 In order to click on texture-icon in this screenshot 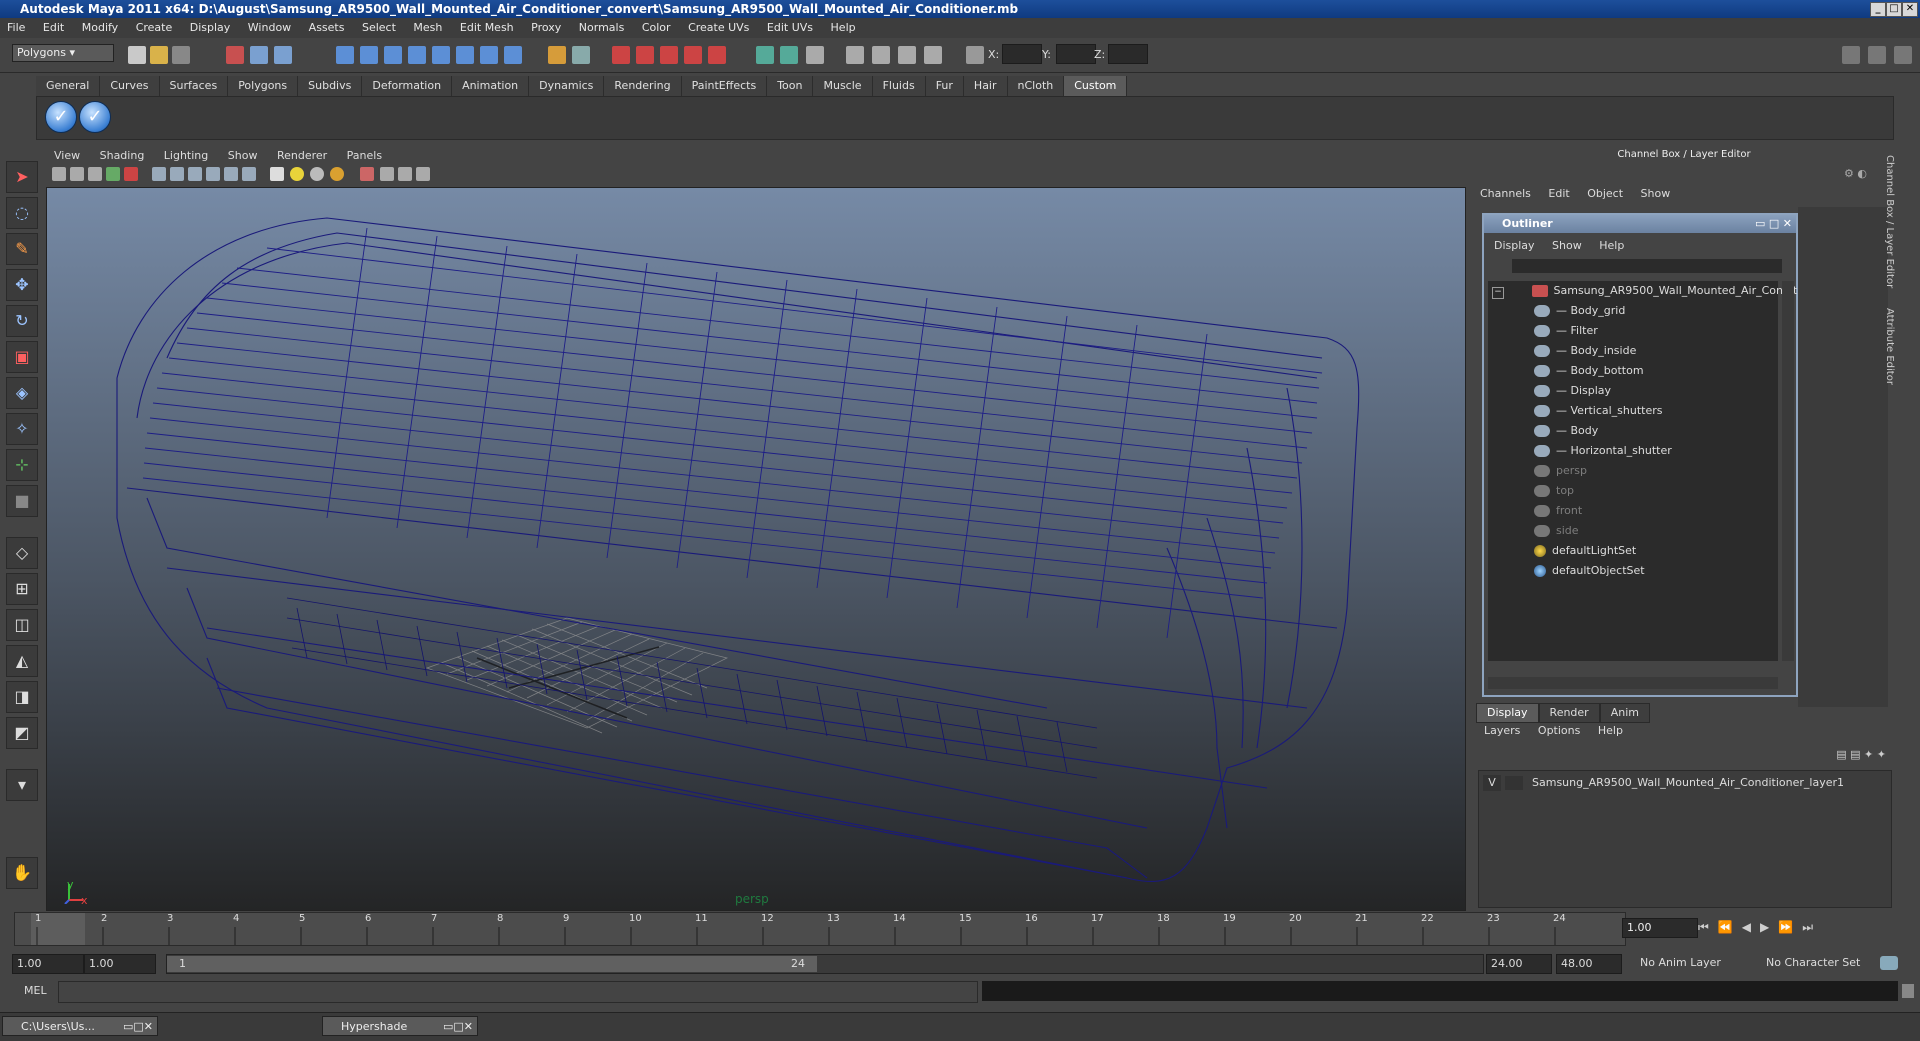, I will do `click(881, 55)`.